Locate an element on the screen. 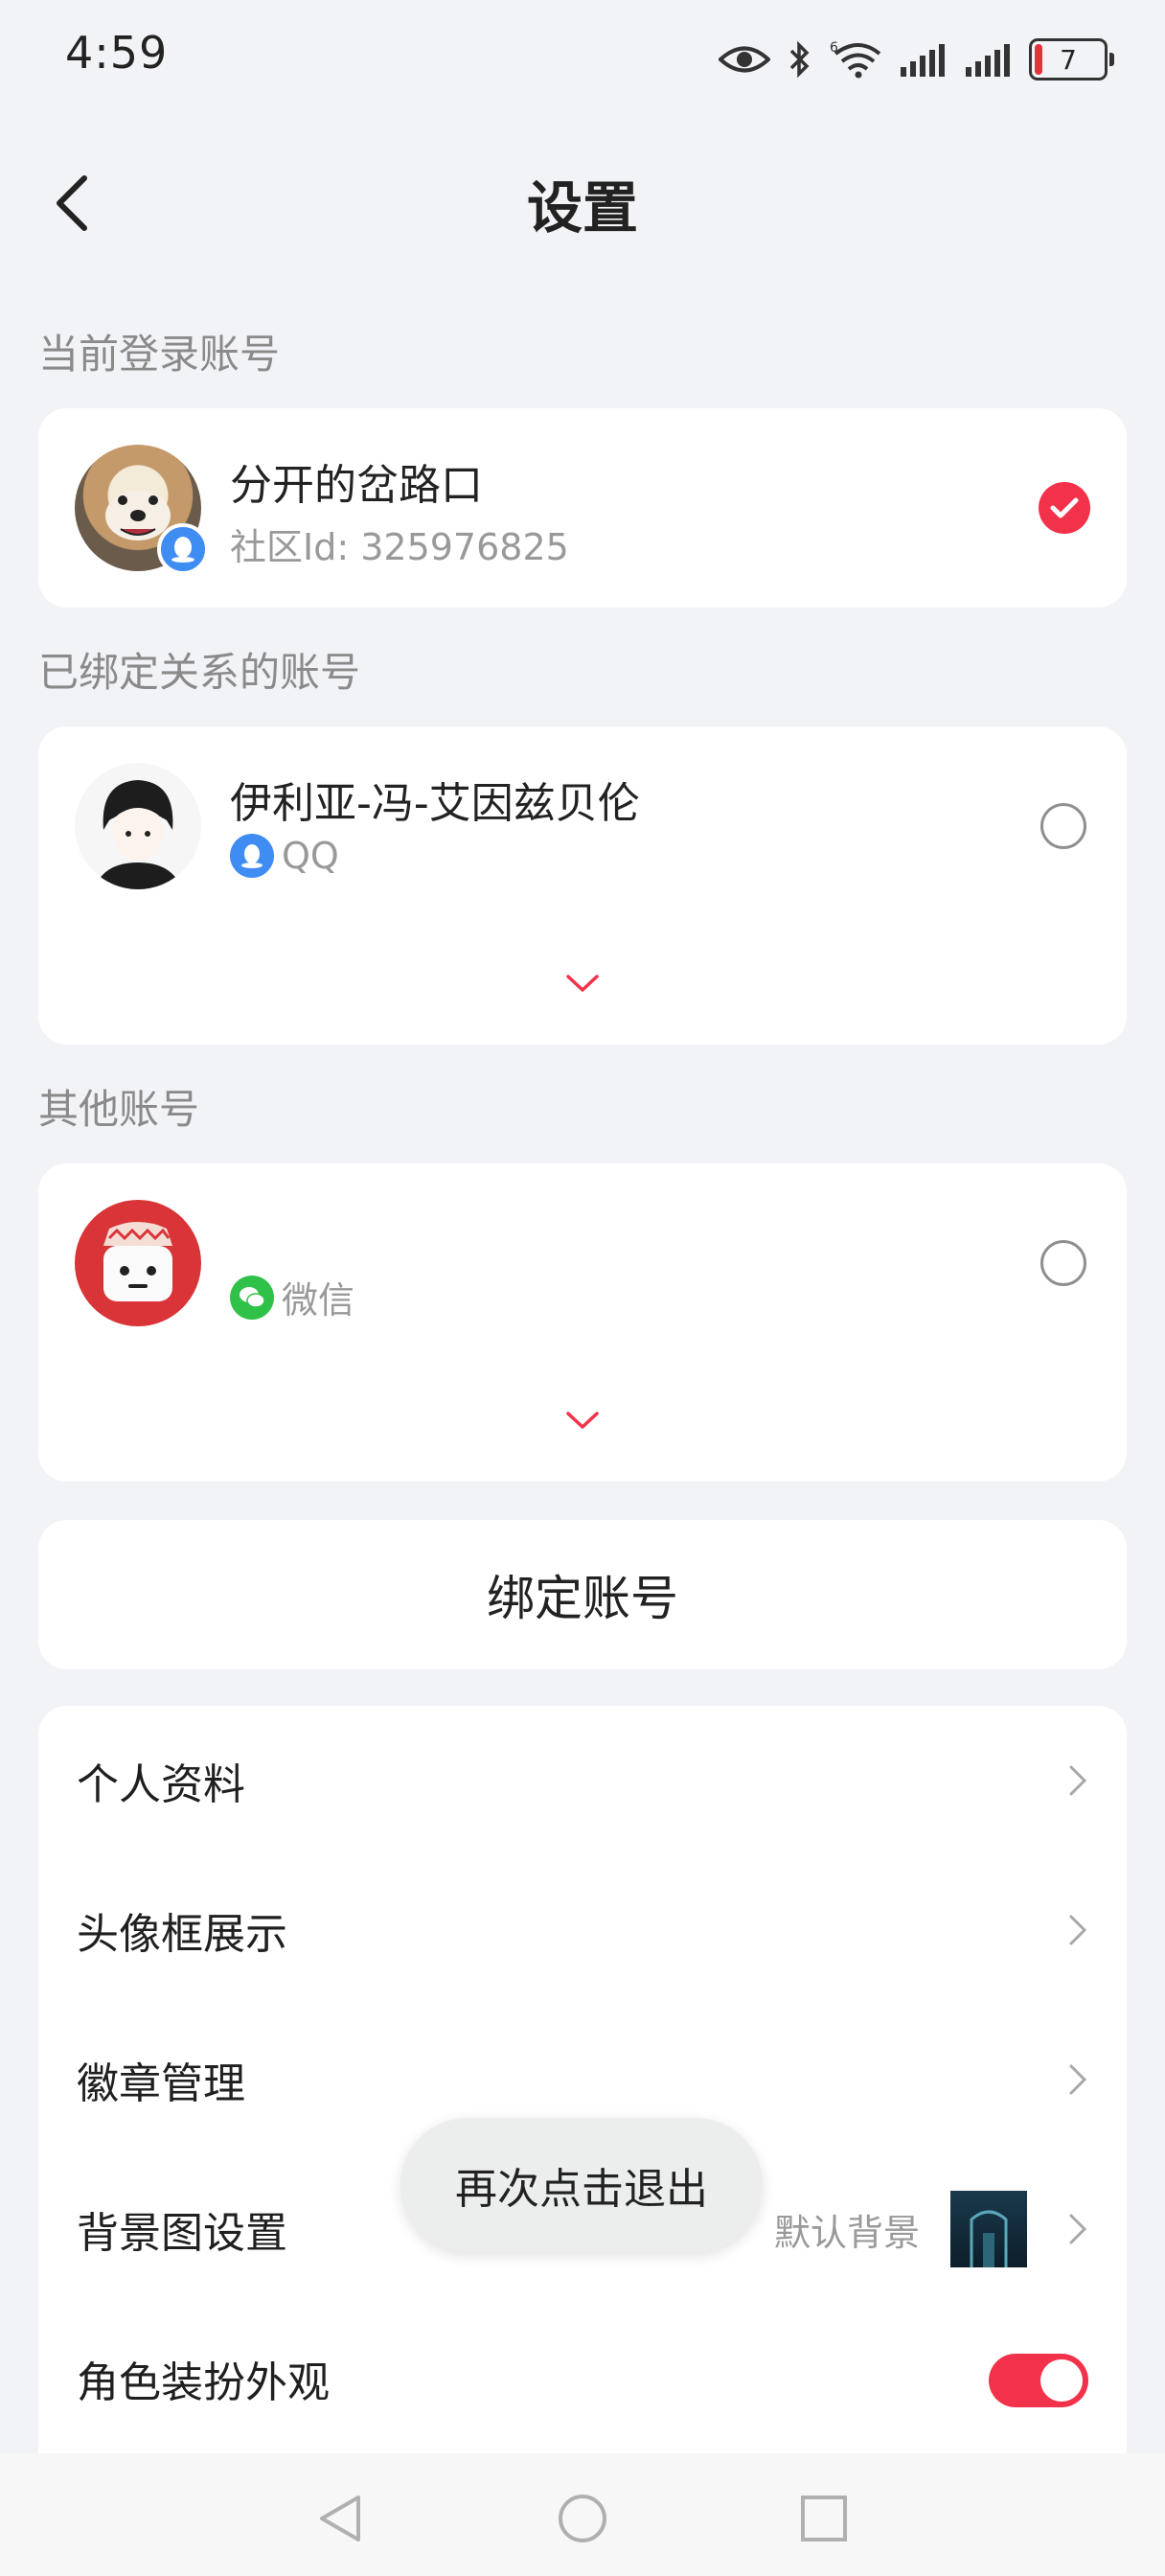 This screenshot has height=2576, width=1165. status-icons: 6 7 is located at coordinates (917, 59).